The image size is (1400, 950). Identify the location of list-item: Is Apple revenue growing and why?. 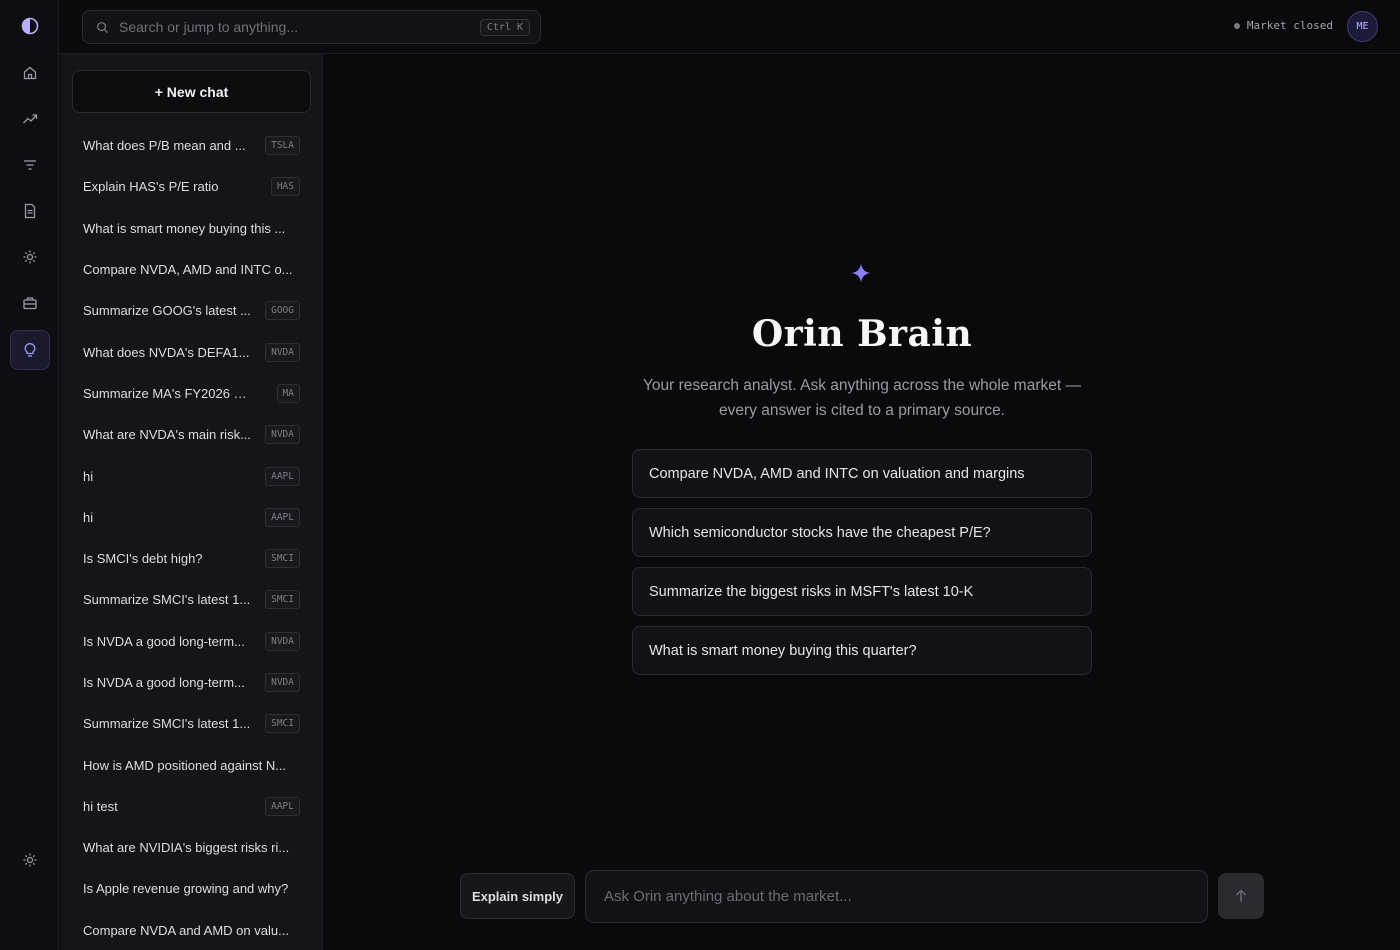
(191, 888).